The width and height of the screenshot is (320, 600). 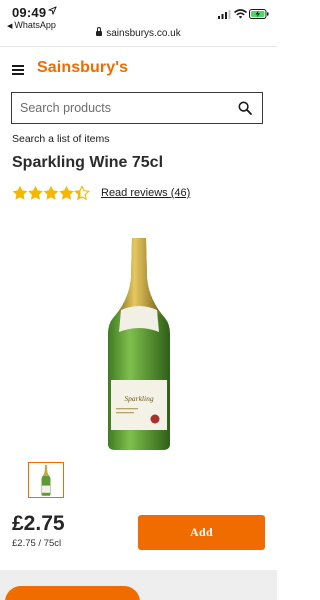 I want to click on wine-bottle-image: Sparkling, so click(x=139, y=345).